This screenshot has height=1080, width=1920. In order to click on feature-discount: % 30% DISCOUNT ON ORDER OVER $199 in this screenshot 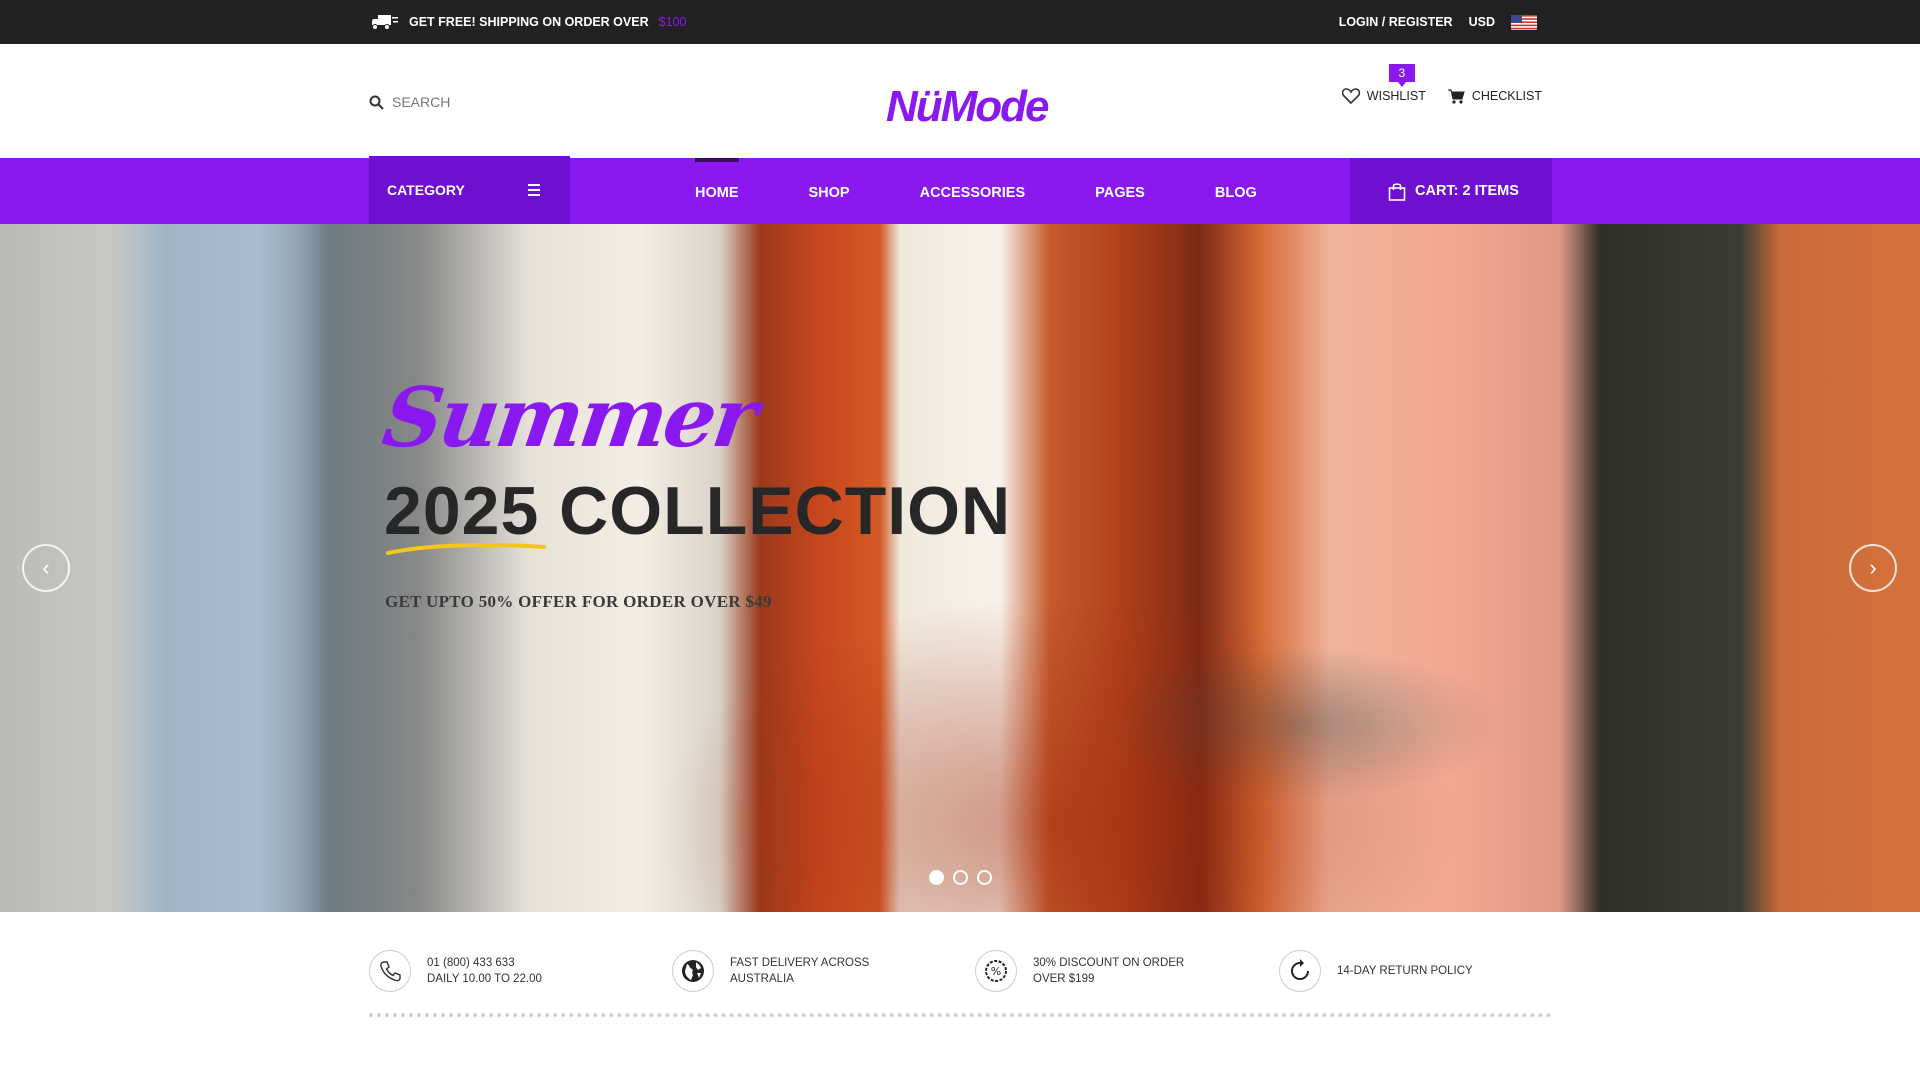, I will do `click(1079, 971)`.